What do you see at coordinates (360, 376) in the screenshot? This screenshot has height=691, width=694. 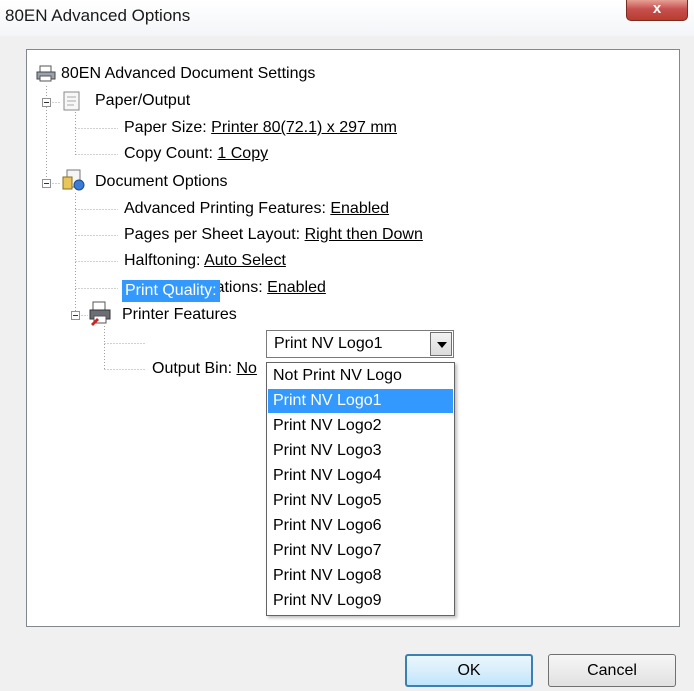 I see `dropdown-option: Not Print NV Logo` at bounding box center [360, 376].